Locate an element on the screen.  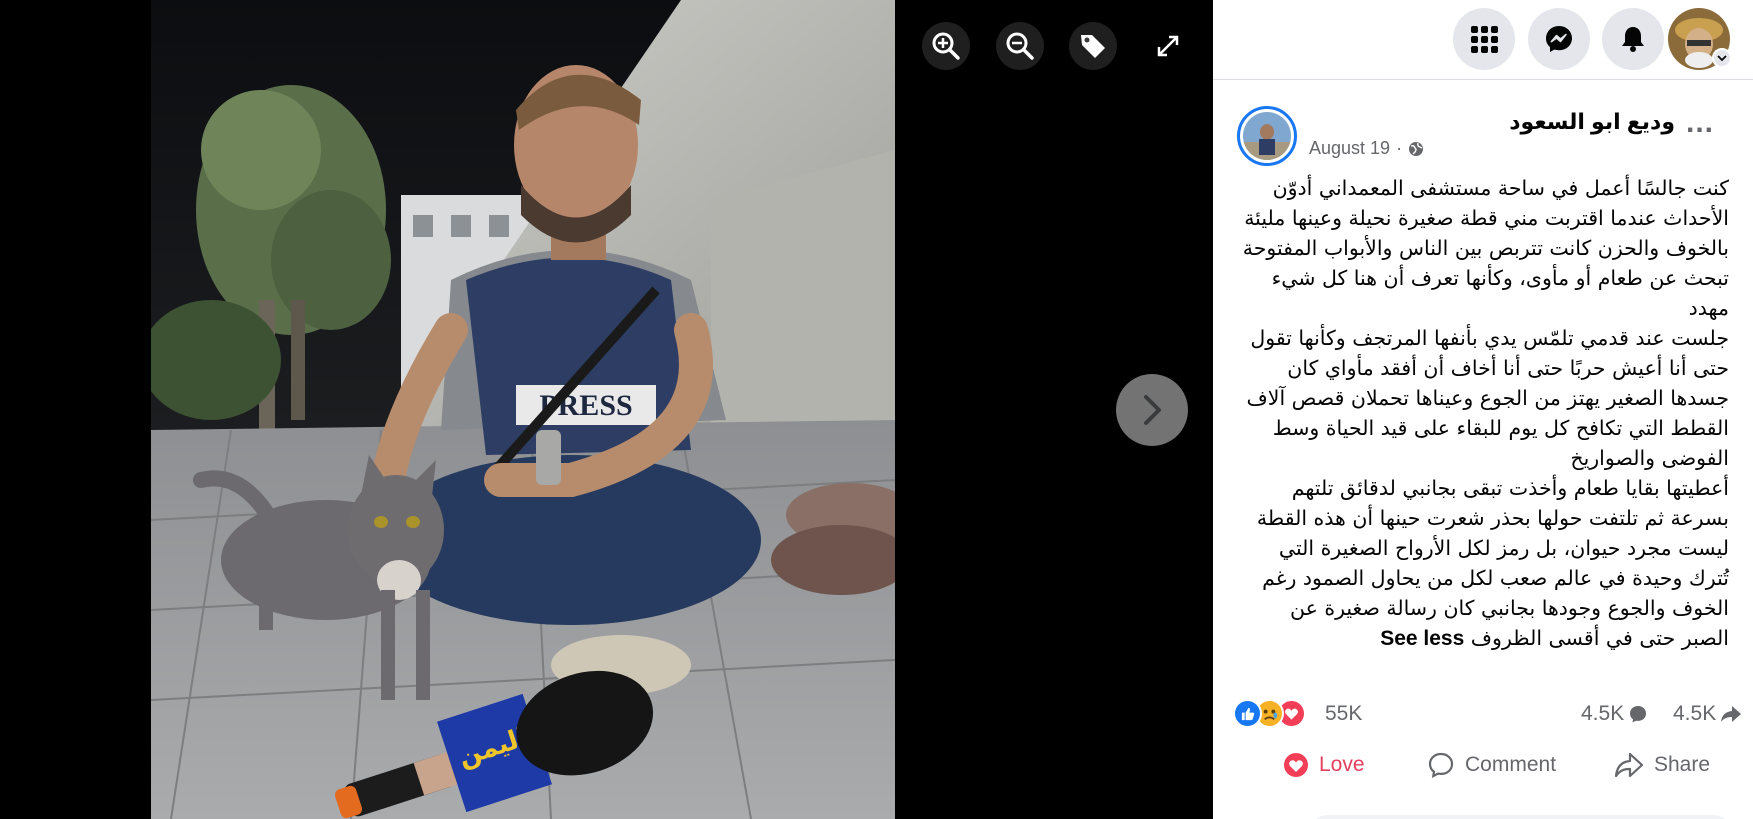
next-photo-button is located at coordinates (1152, 410).